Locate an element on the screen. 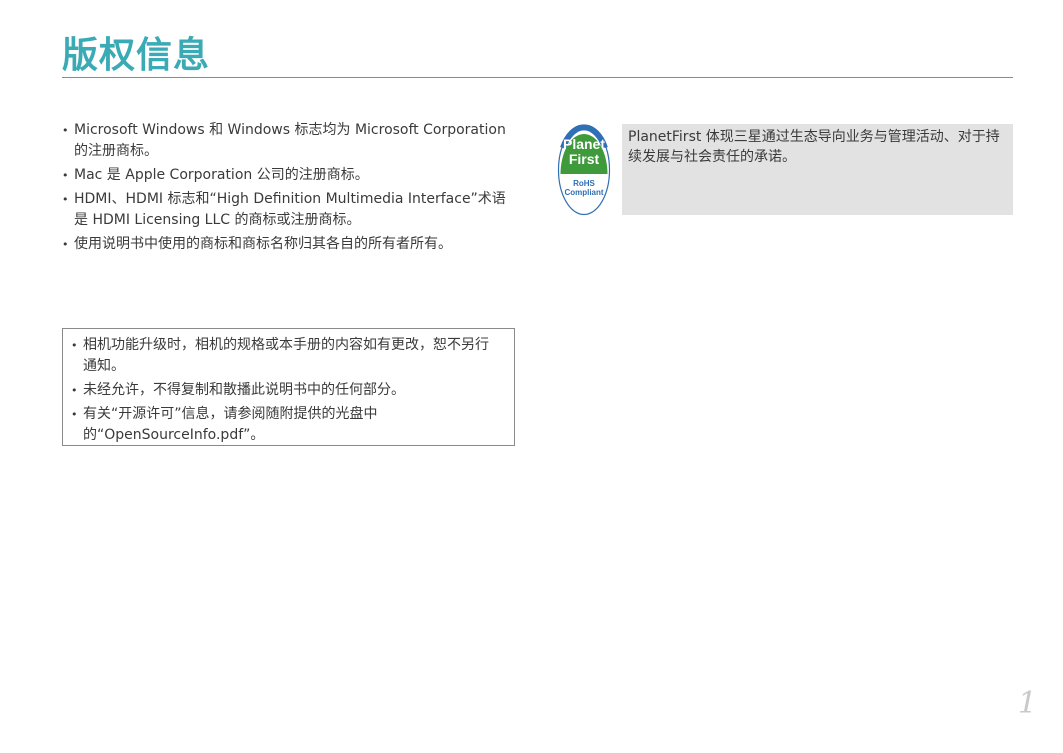 Image resolution: width=1063 pixels, height=753 pixels. list-item: 使用说明书中使用的商标和商标名称归其各自的所有者所有。 is located at coordinates (288, 244).